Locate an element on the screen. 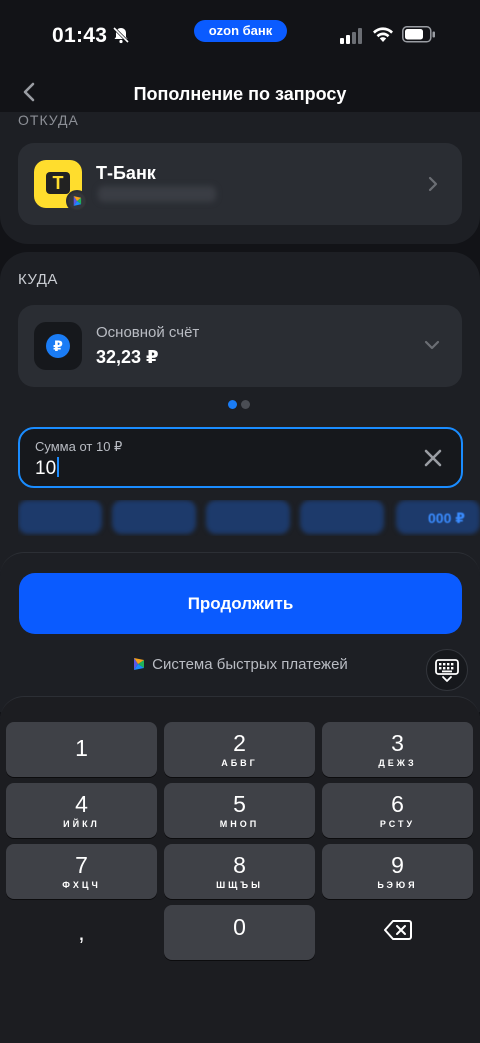  key-letters: АБВГ is located at coordinates (239, 763).